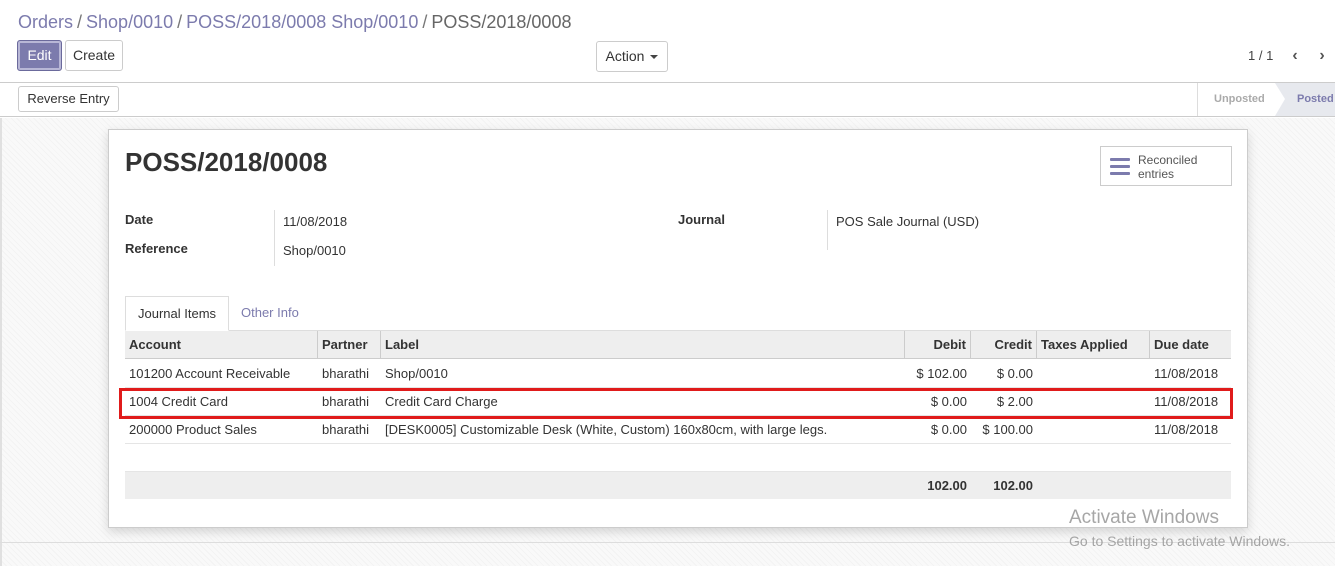  I want to click on column-header-taxes: Taxes Applied, so click(1093, 345).